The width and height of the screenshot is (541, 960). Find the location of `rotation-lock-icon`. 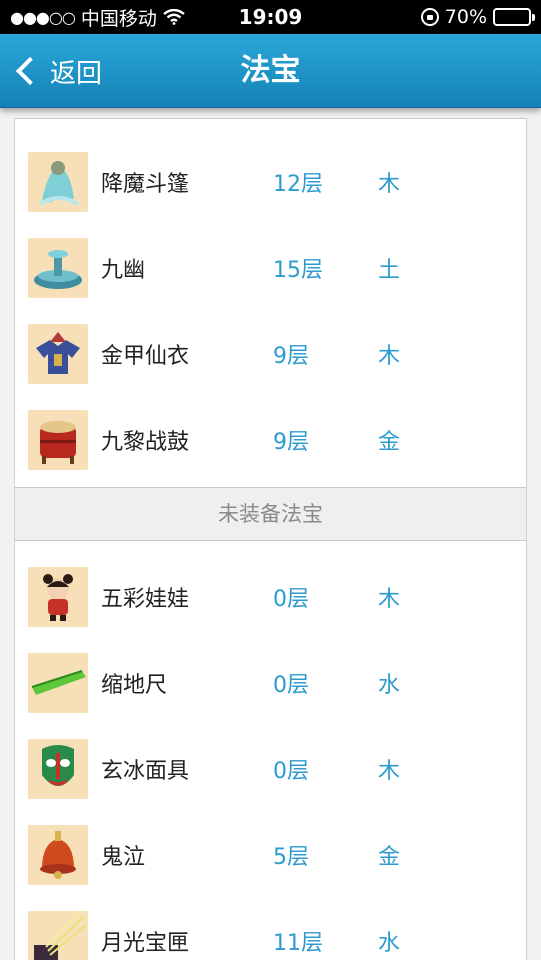

rotation-lock-icon is located at coordinates (429, 17).